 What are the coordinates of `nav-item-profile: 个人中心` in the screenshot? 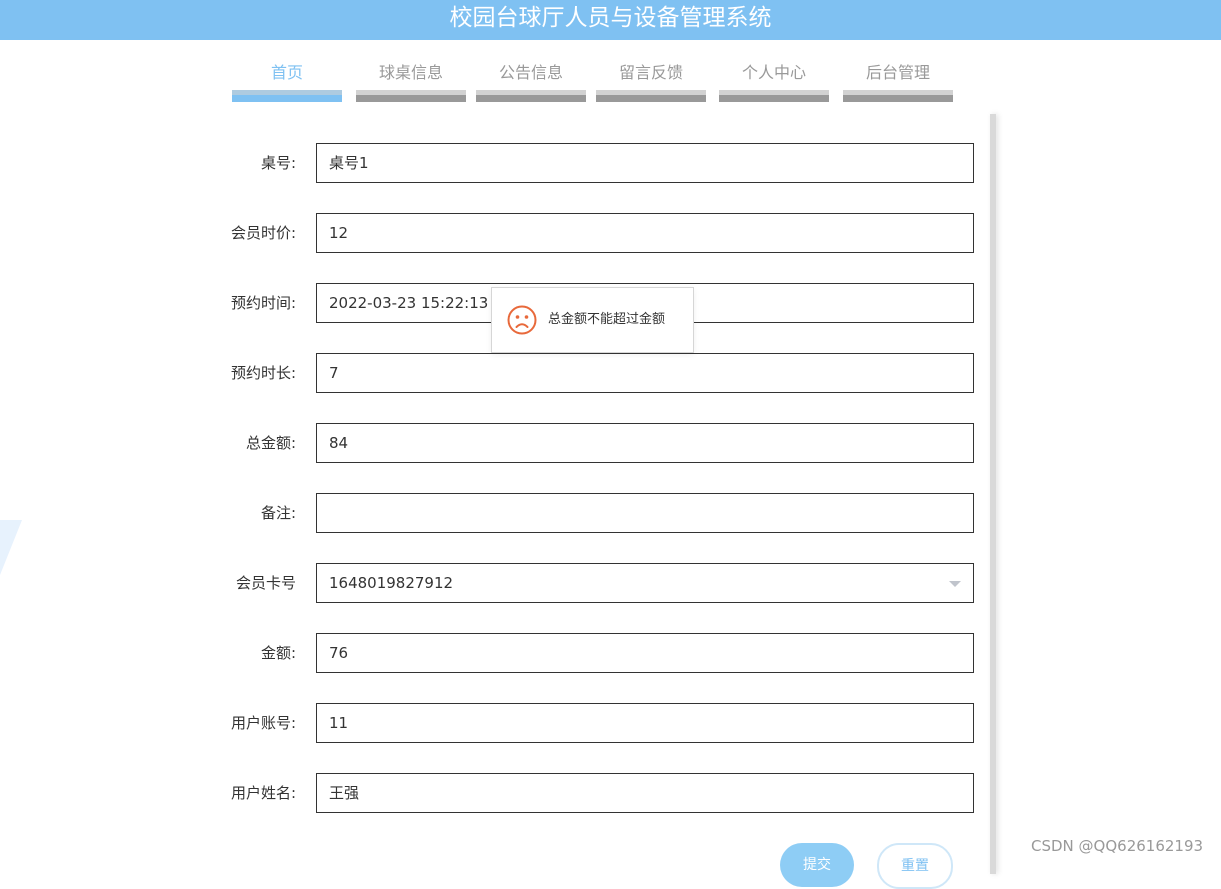 It's located at (774, 80).